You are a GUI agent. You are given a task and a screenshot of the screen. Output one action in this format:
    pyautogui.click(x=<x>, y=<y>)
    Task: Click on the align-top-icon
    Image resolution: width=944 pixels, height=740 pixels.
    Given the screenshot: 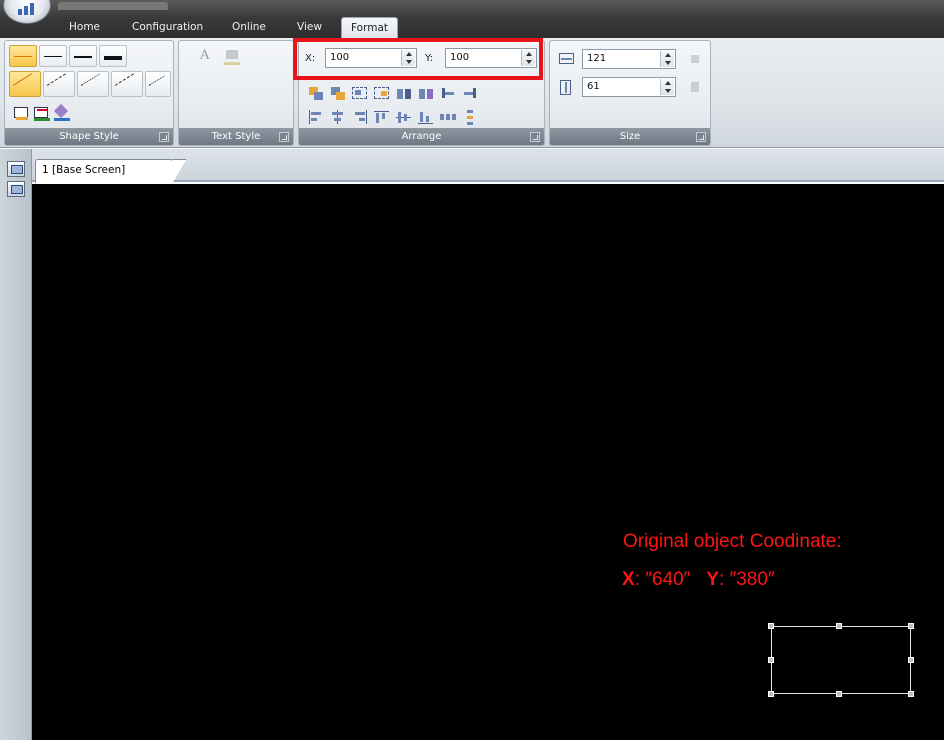 What is the action you would take?
    pyautogui.click(x=381, y=116)
    